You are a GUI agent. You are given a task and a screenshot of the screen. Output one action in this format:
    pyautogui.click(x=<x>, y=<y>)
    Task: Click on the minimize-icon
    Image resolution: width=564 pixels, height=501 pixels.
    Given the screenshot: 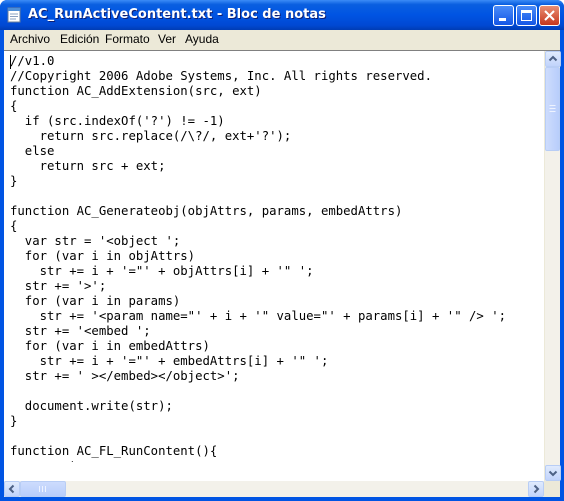 What is the action you would take?
    pyautogui.click(x=502, y=19)
    